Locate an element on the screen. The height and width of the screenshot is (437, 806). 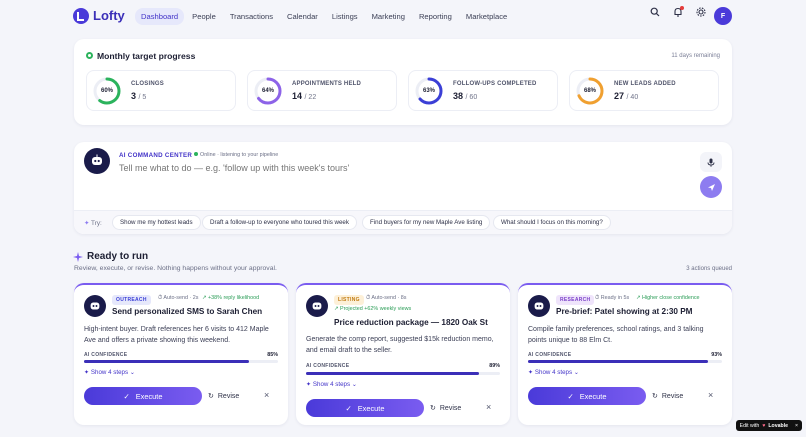
action-lift-text: Projected +62% weekly views is located at coordinates (376, 309).